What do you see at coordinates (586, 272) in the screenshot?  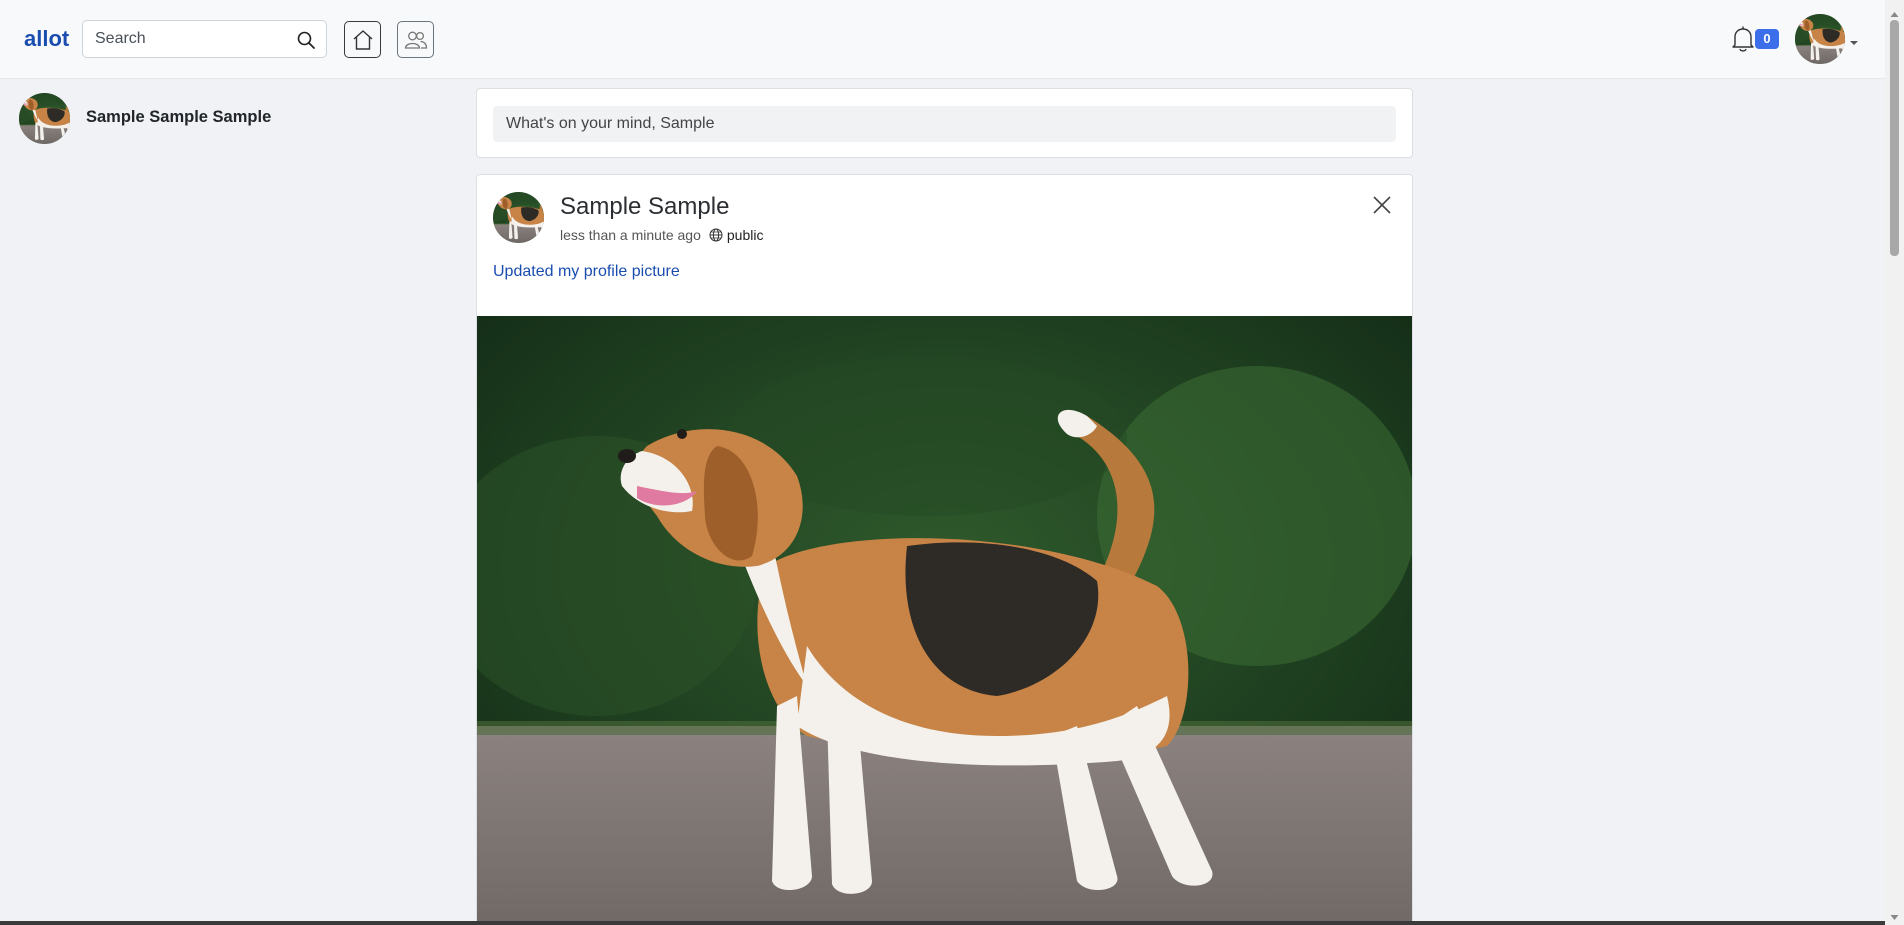 I see `post-text: Updated my profile picture` at bounding box center [586, 272].